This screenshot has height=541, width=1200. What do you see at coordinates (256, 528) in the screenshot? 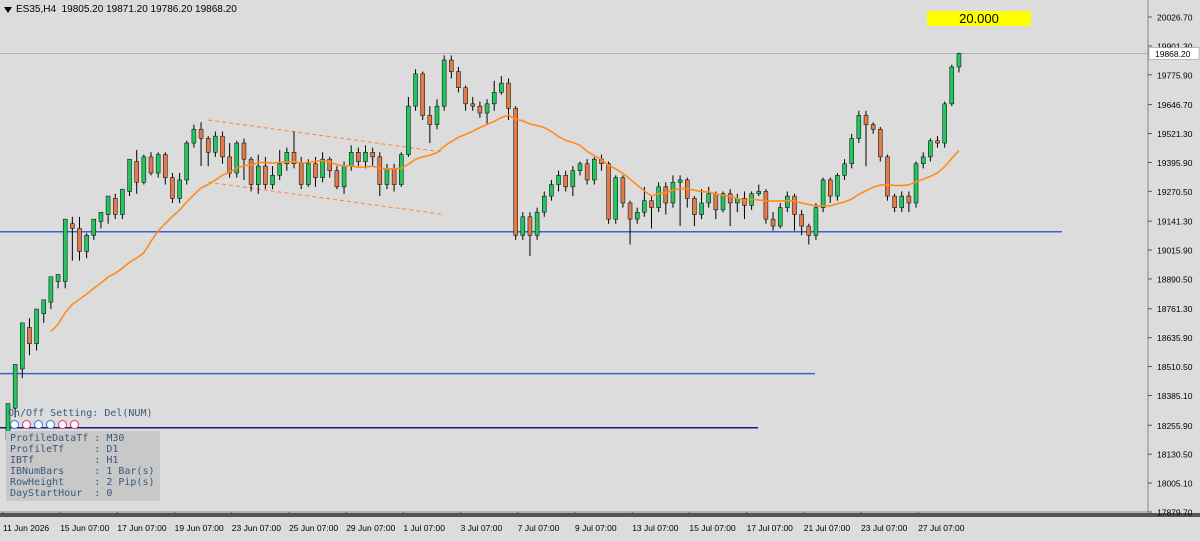
I see `time-tick-label: 23 Jun 07:00` at bounding box center [256, 528].